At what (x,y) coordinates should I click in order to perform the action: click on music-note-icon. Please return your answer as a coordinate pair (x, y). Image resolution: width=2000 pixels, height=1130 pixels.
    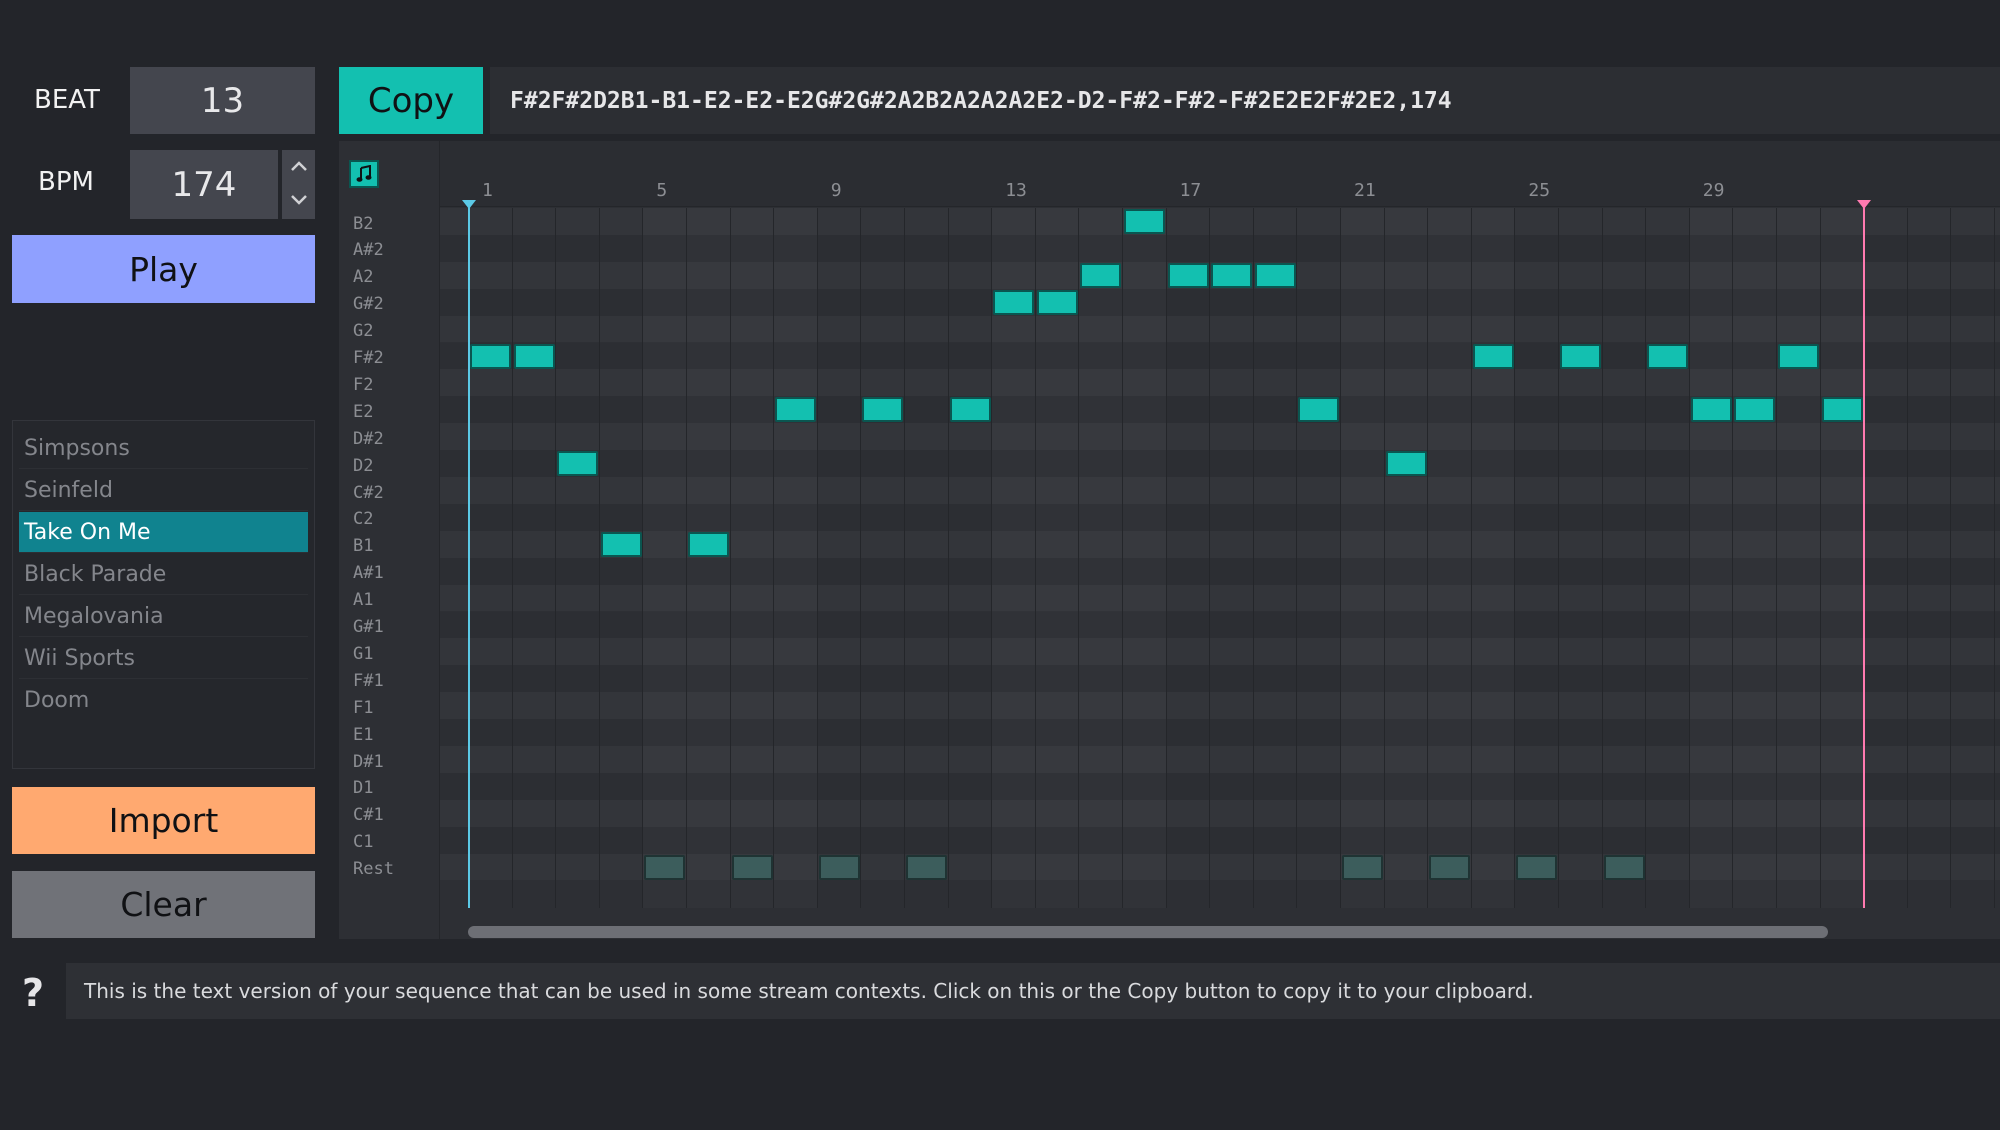
    Looking at the image, I should click on (364, 173).